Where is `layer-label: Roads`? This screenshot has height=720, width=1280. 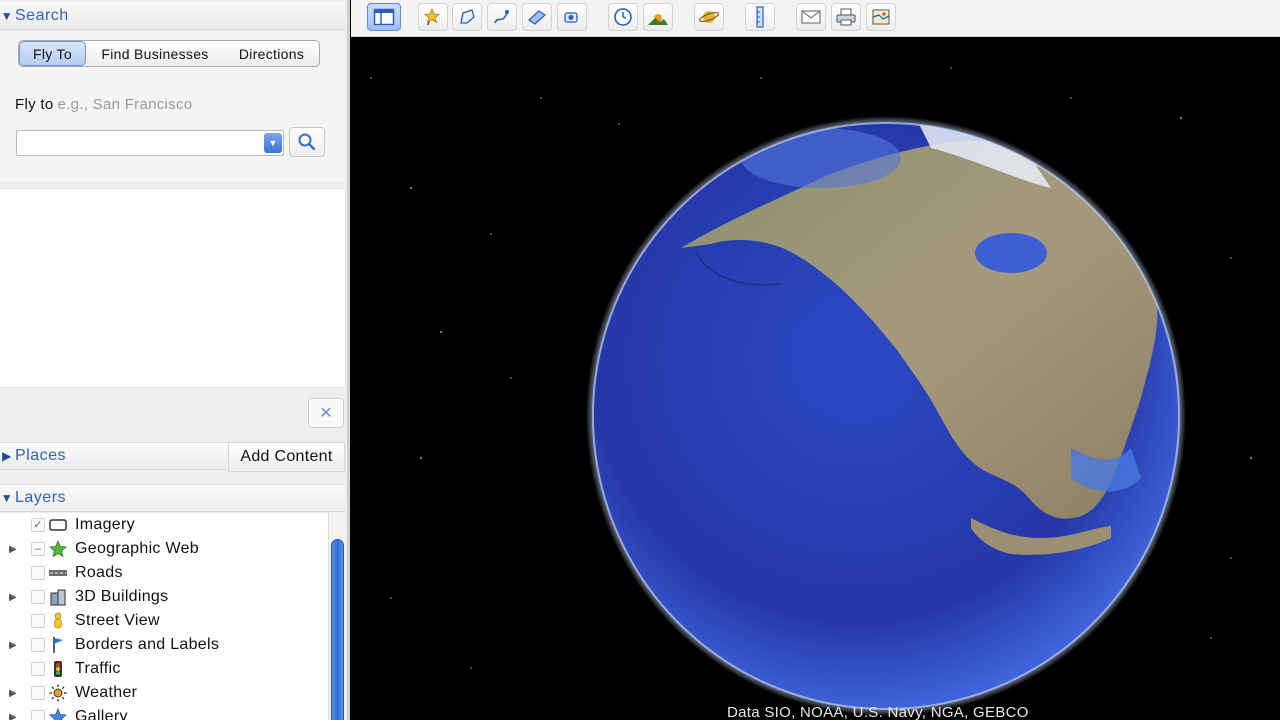 layer-label: Roads is located at coordinates (99, 572).